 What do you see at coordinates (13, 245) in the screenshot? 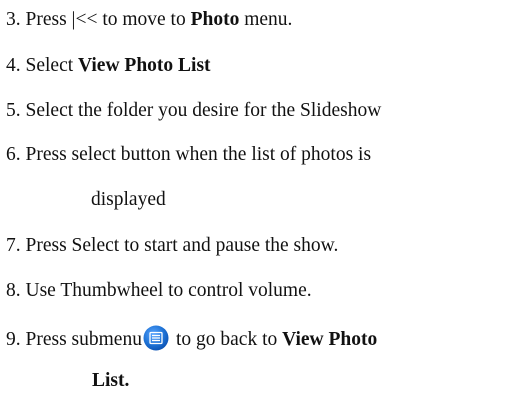
I see `step-number: 7.` at bounding box center [13, 245].